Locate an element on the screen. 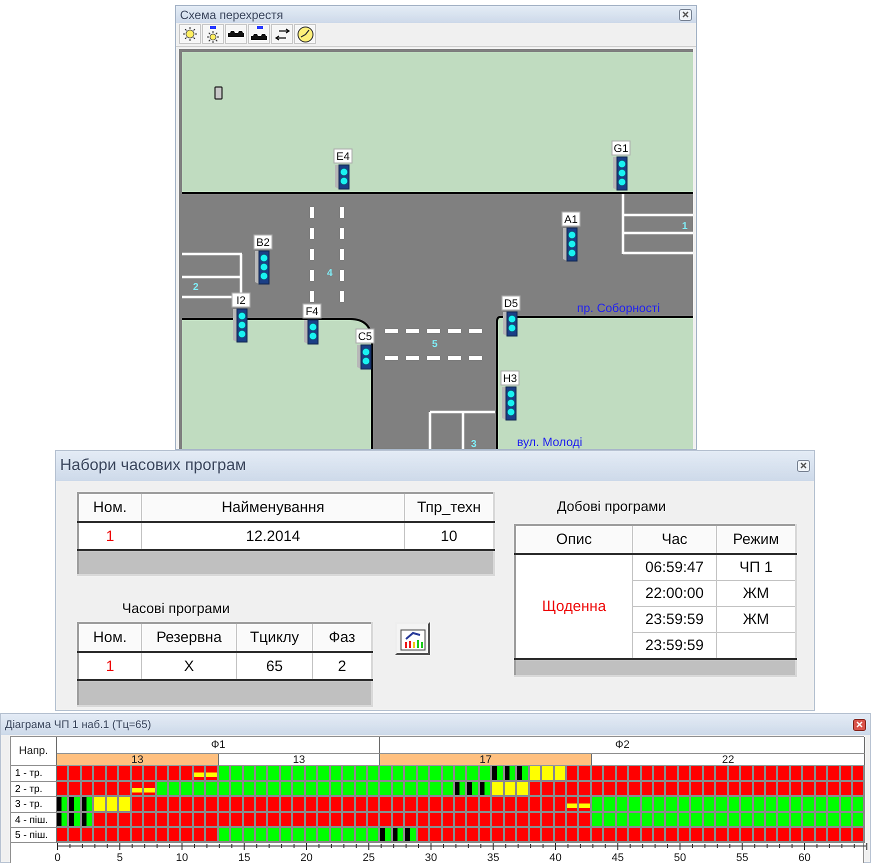 The image size is (871, 863). cars-icon is located at coordinates (236, 34).